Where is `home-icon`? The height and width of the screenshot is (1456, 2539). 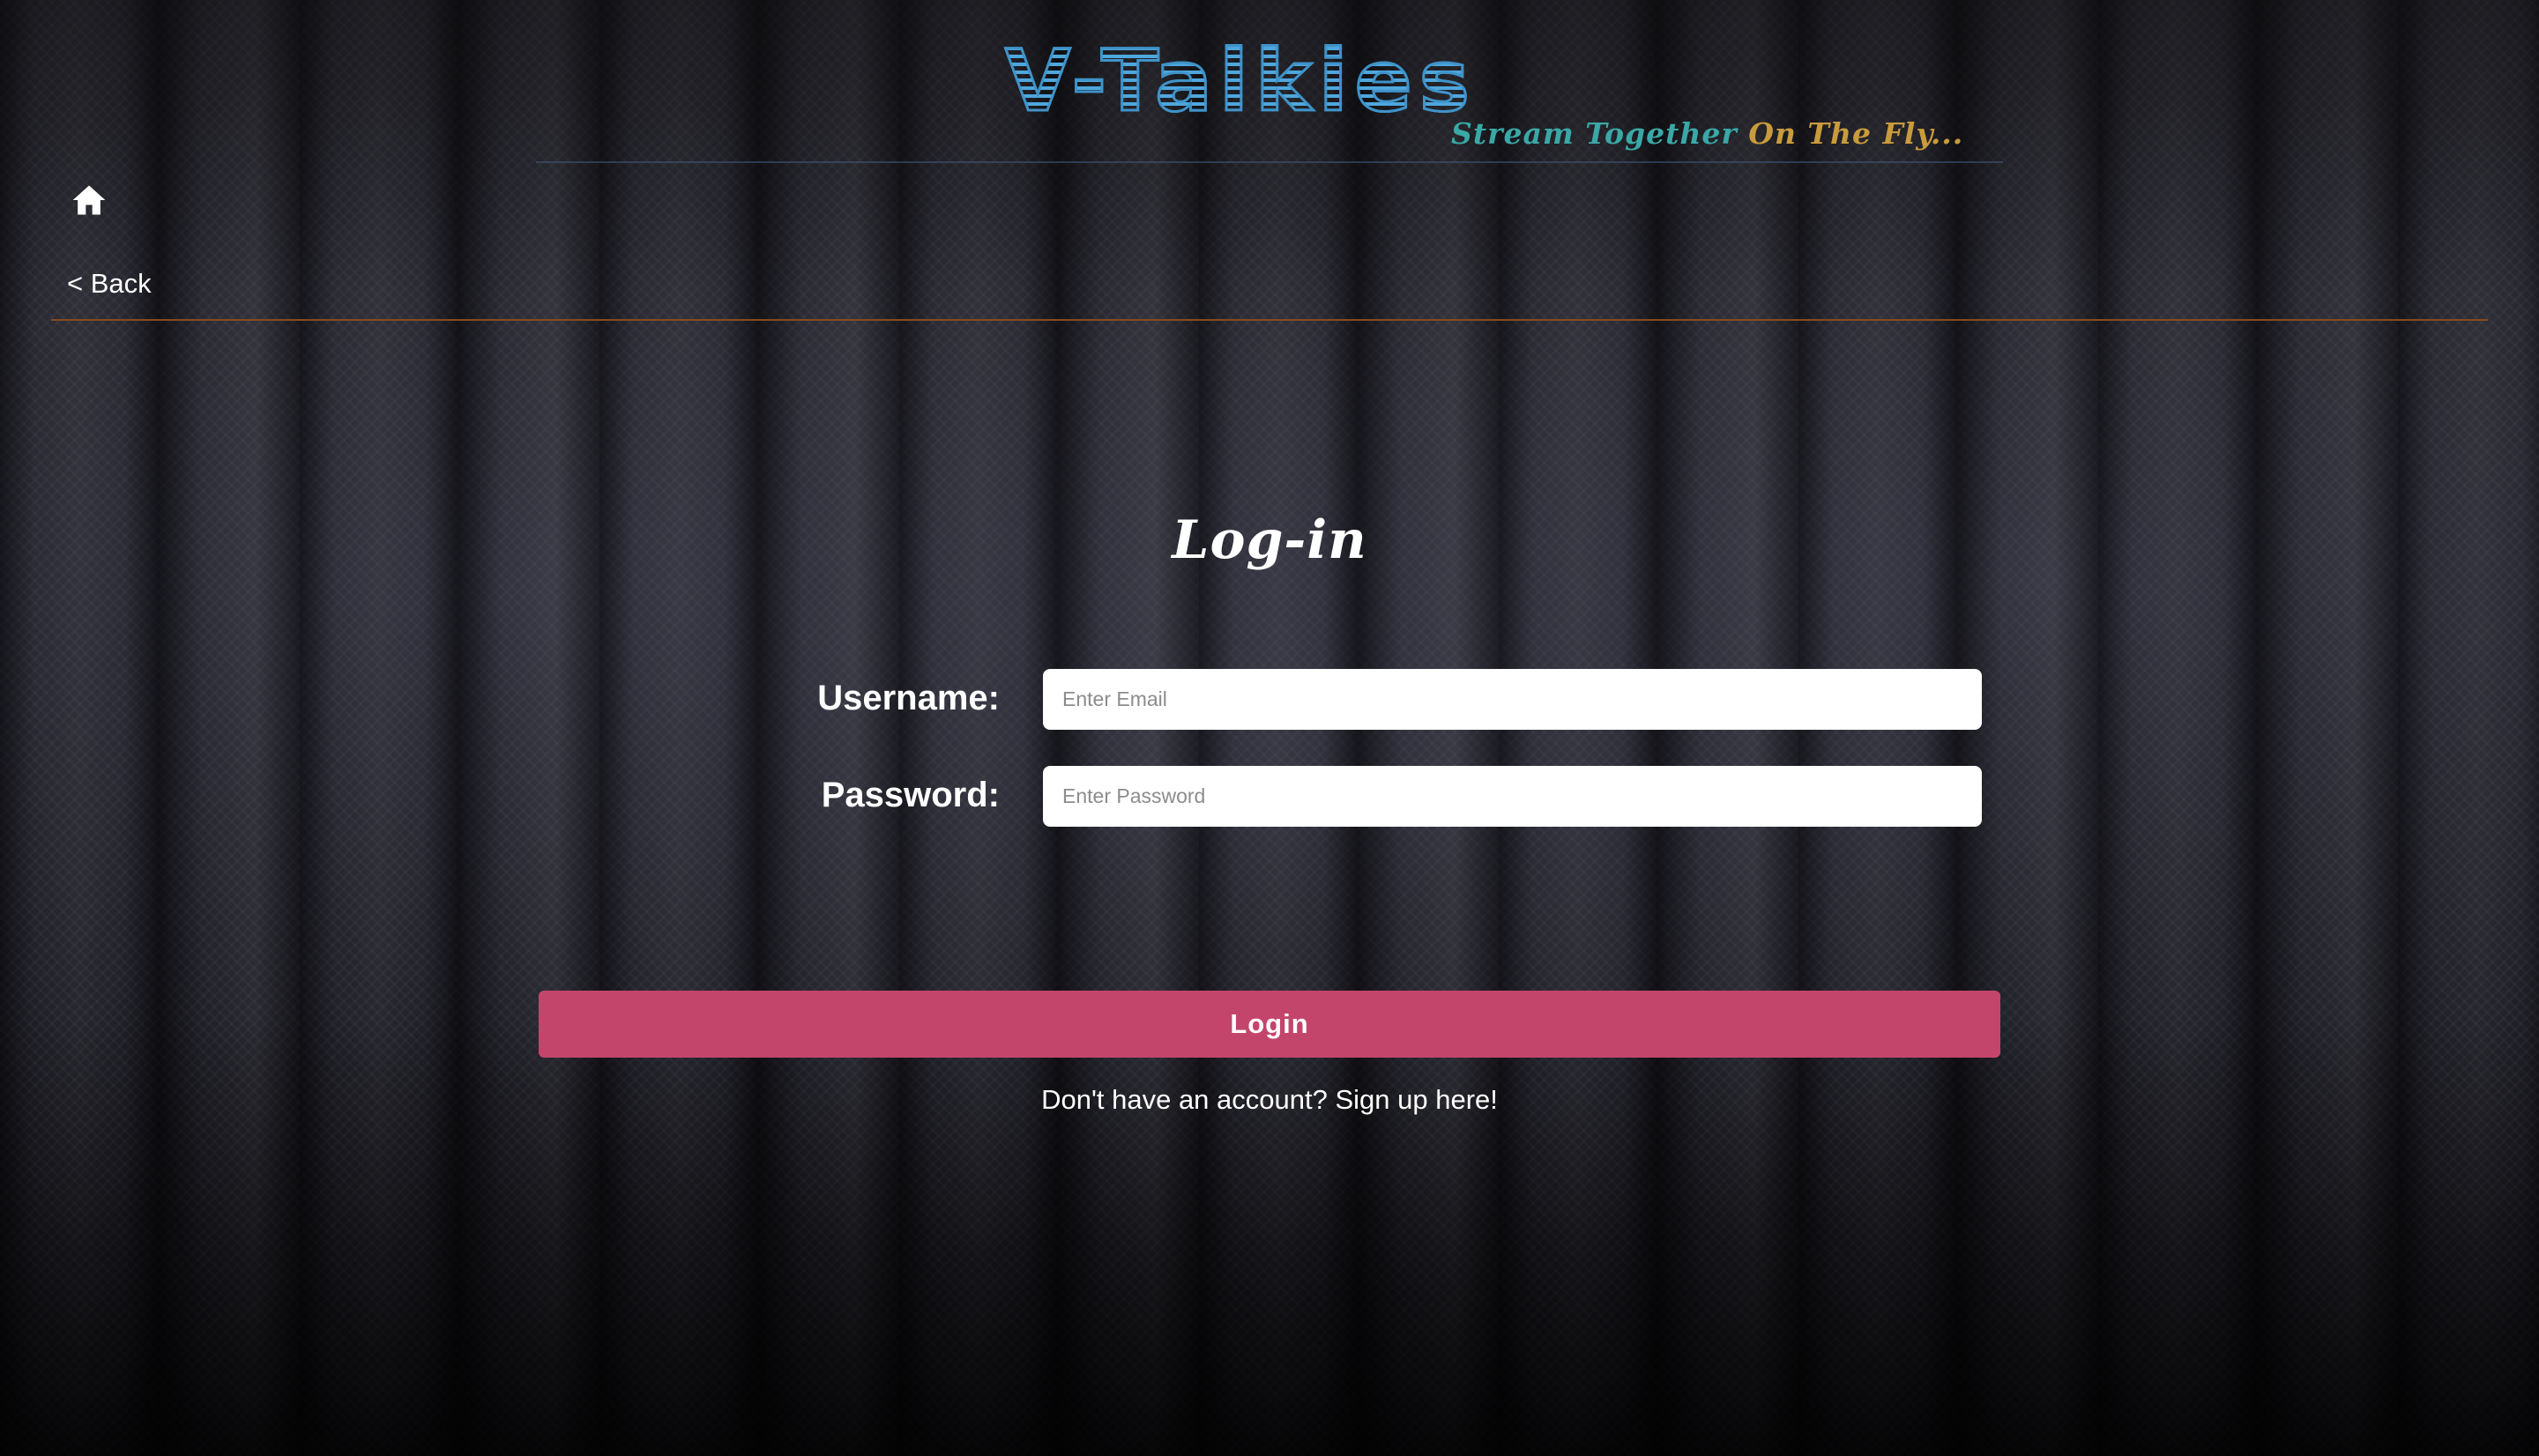 home-icon is located at coordinates (89, 200).